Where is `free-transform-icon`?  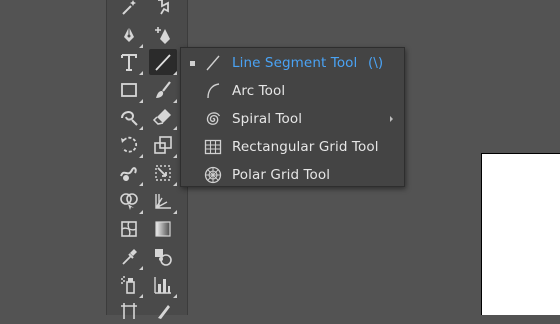 free-transform-icon is located at coordinates (163, 173).